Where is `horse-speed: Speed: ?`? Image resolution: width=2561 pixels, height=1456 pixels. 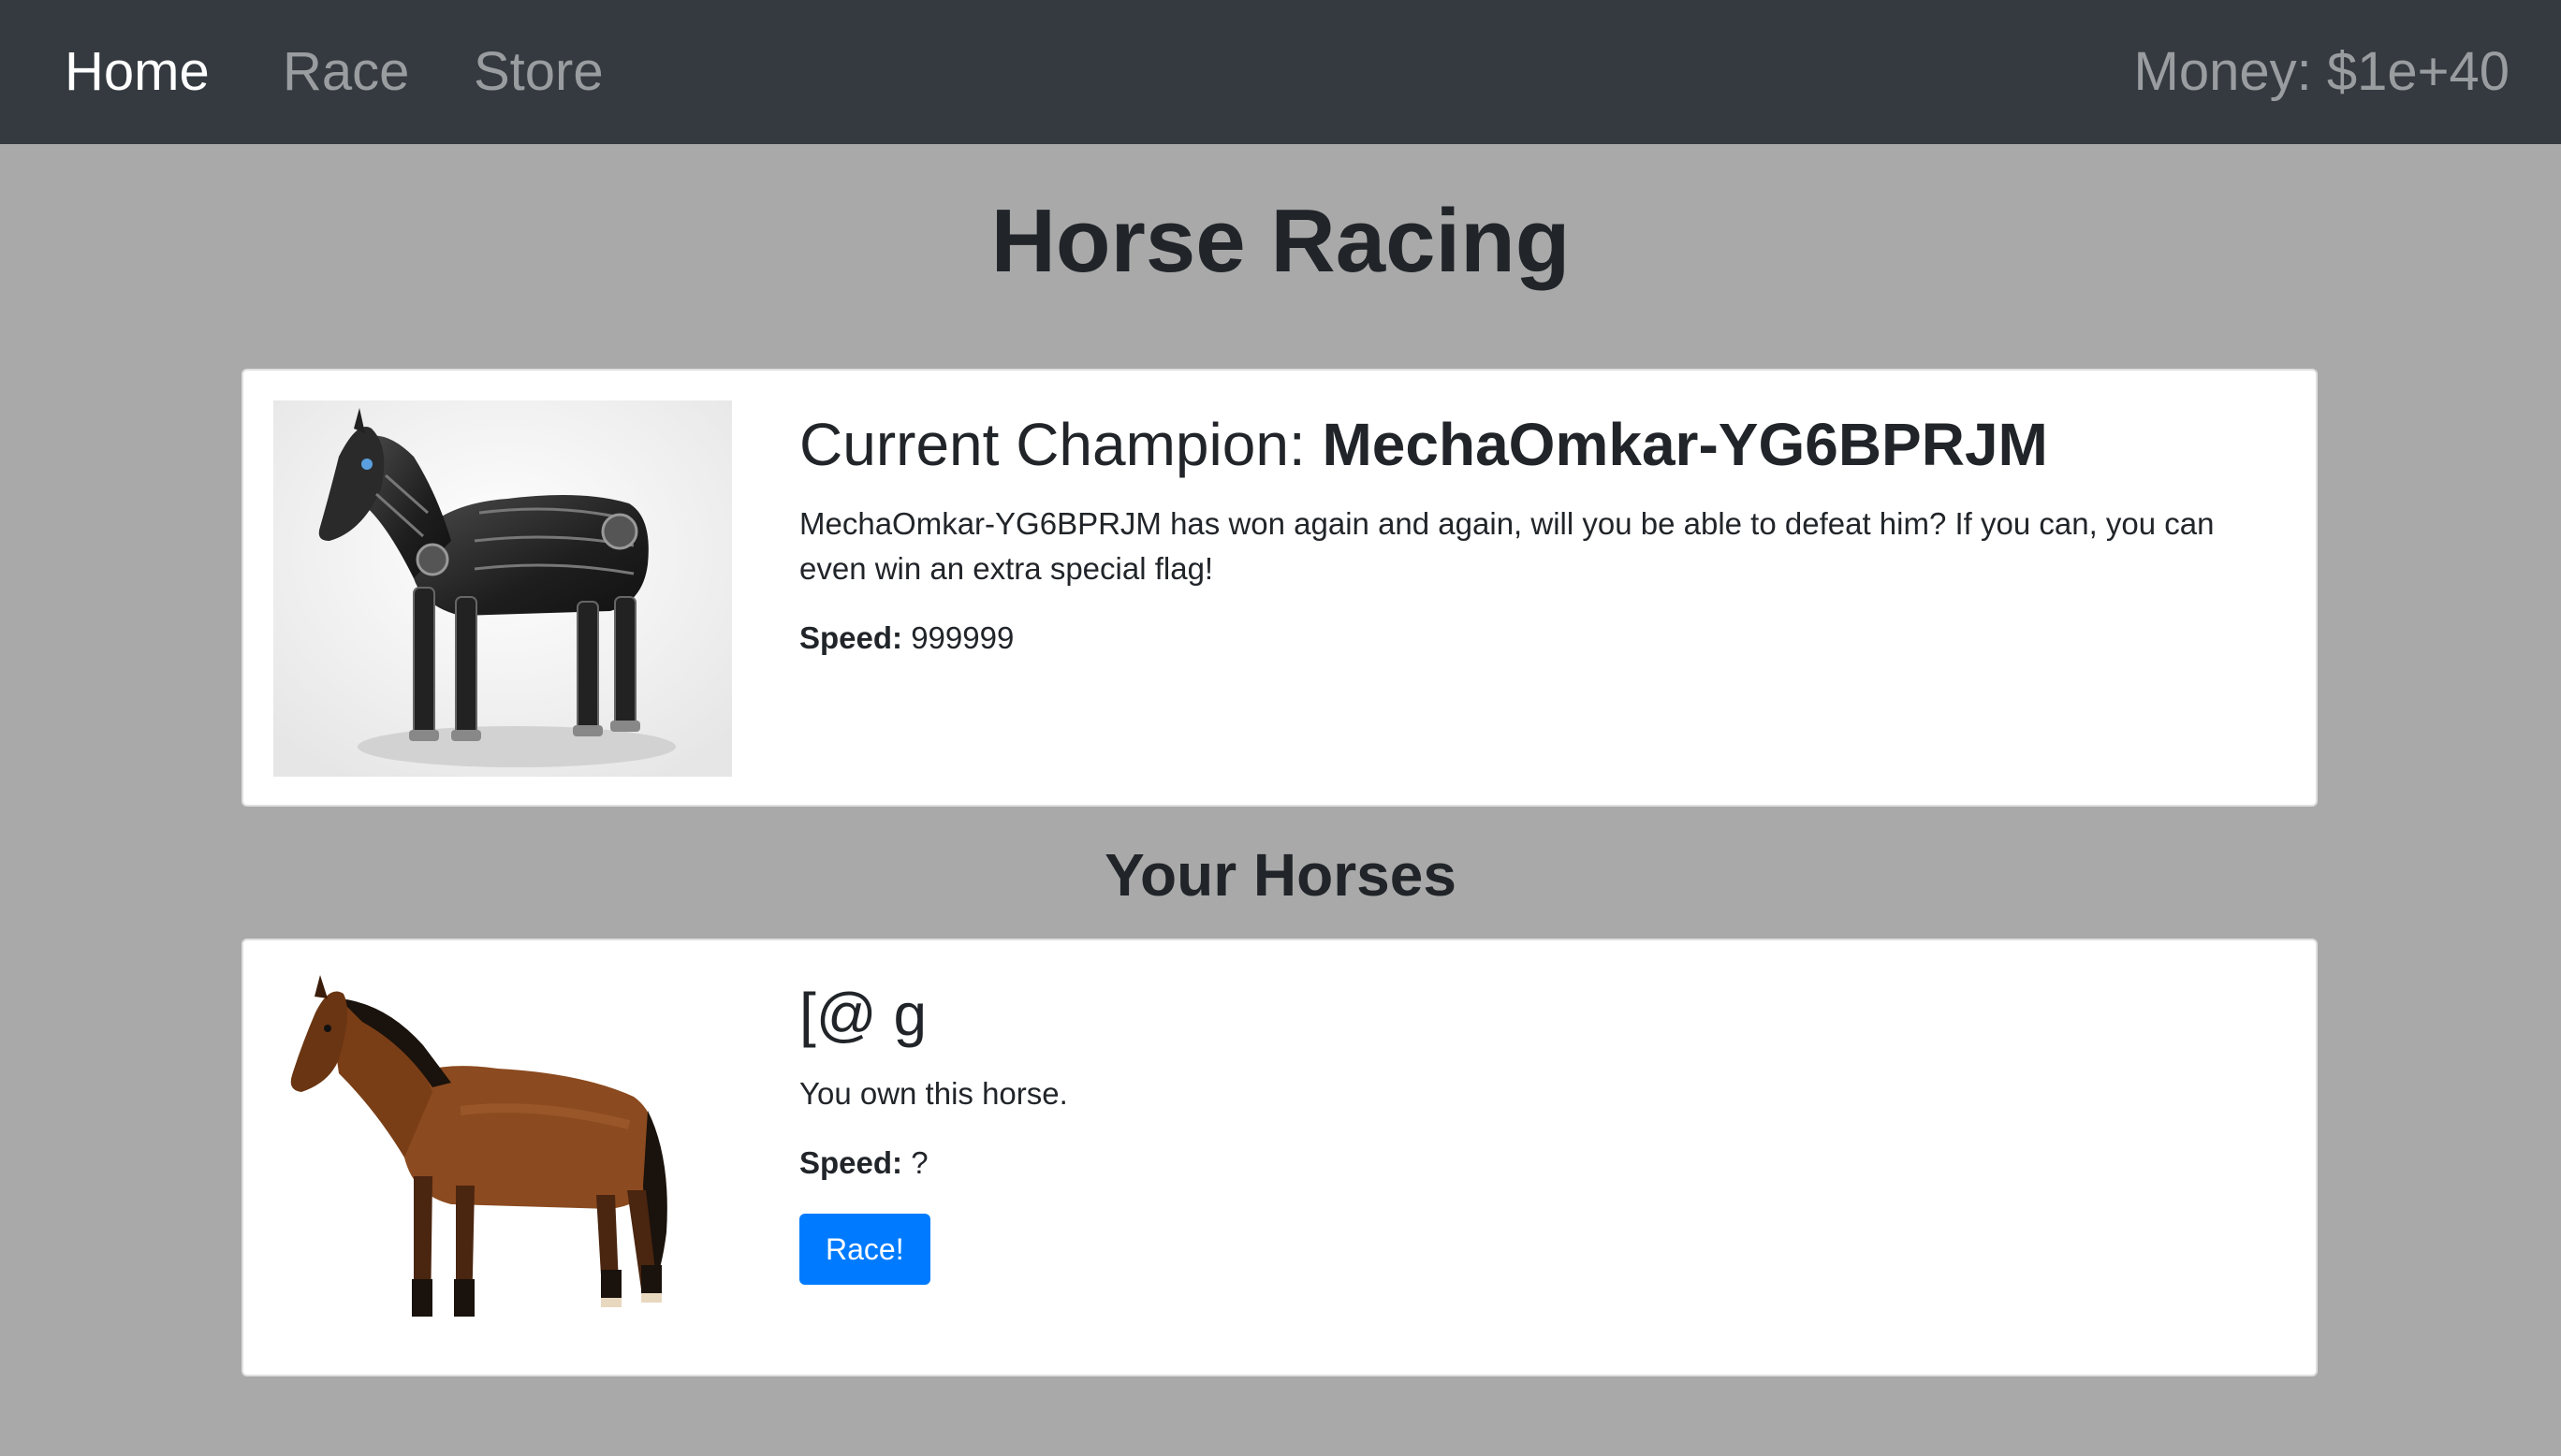 horse-speed: Speed: ? is located at coordinates (1538, 1163).